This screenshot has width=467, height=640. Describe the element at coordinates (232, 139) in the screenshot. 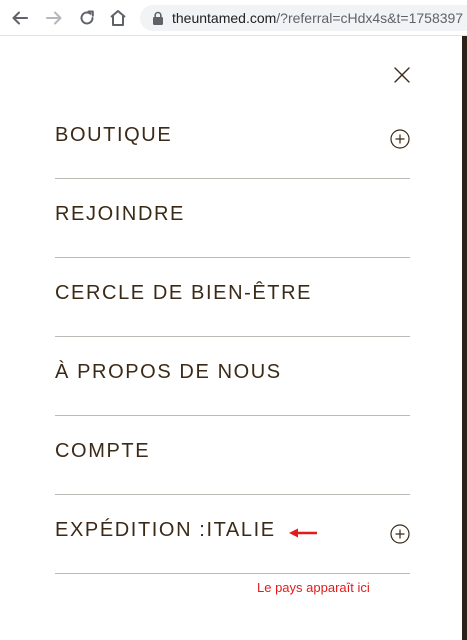

I see `menu-item-boutique: BOUTIQUE` at that location.